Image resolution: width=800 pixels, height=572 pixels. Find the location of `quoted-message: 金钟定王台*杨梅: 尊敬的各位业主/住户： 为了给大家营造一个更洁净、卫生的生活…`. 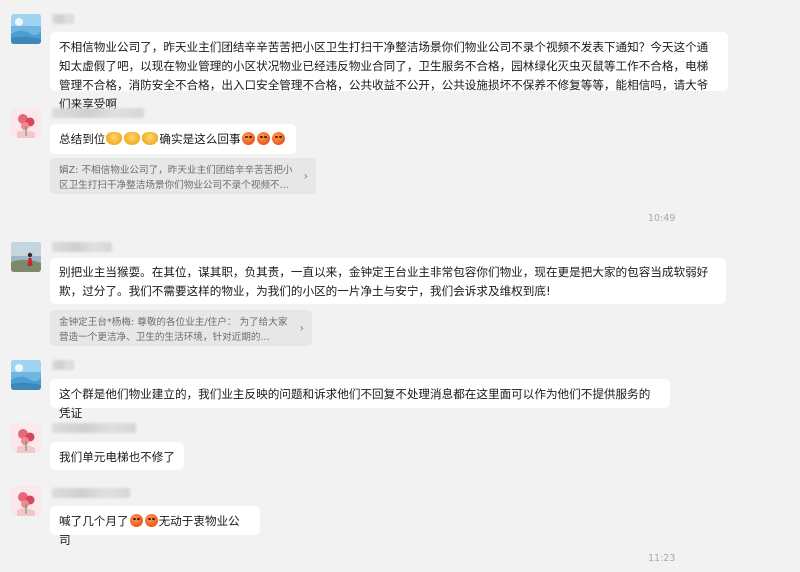

quoted-message: 金钟定王台*杨梅: 尊敬的各位业主/住户： 为了给大家营造一个更洁净、卫生的生活… is located at coordinates (181, 328).